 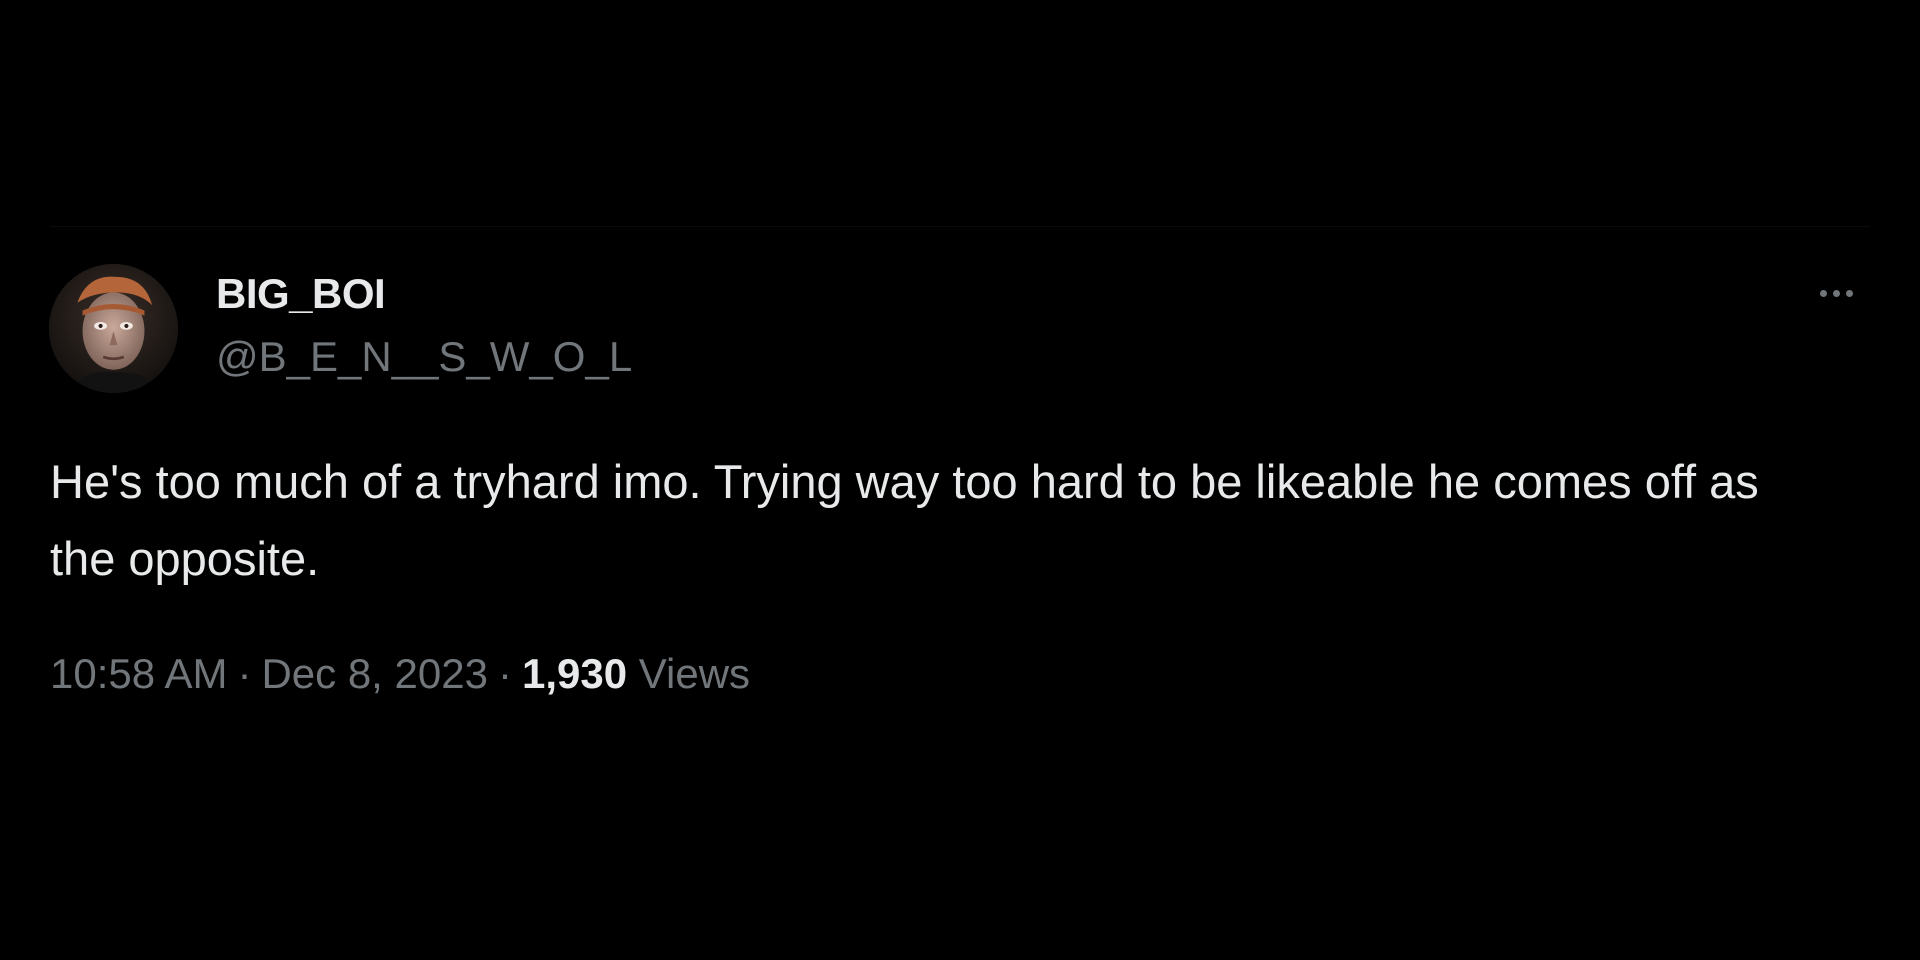 I want to click on avatar, so click(x=113, y=328).